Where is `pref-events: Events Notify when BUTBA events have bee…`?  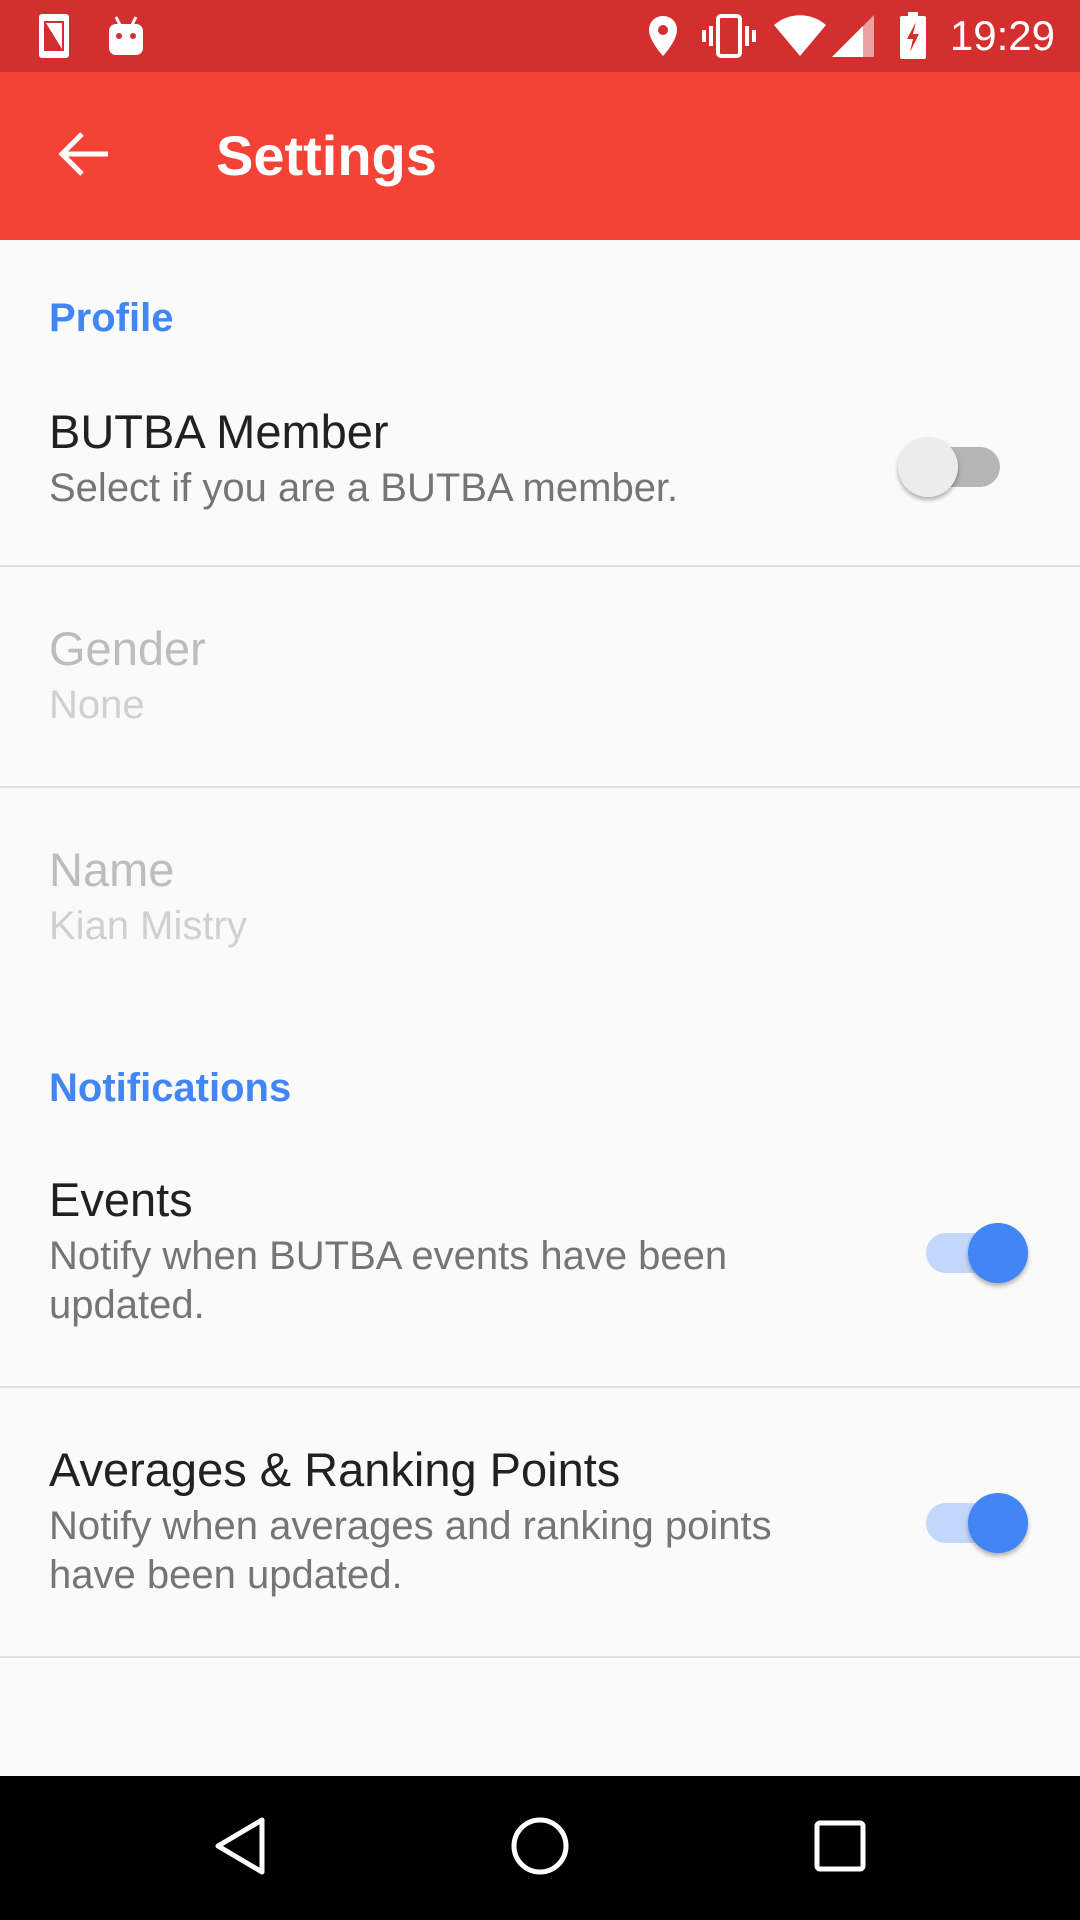
pref-events: Events Notify when BUTBA events have bee… is located at coordinates (540, 1257).